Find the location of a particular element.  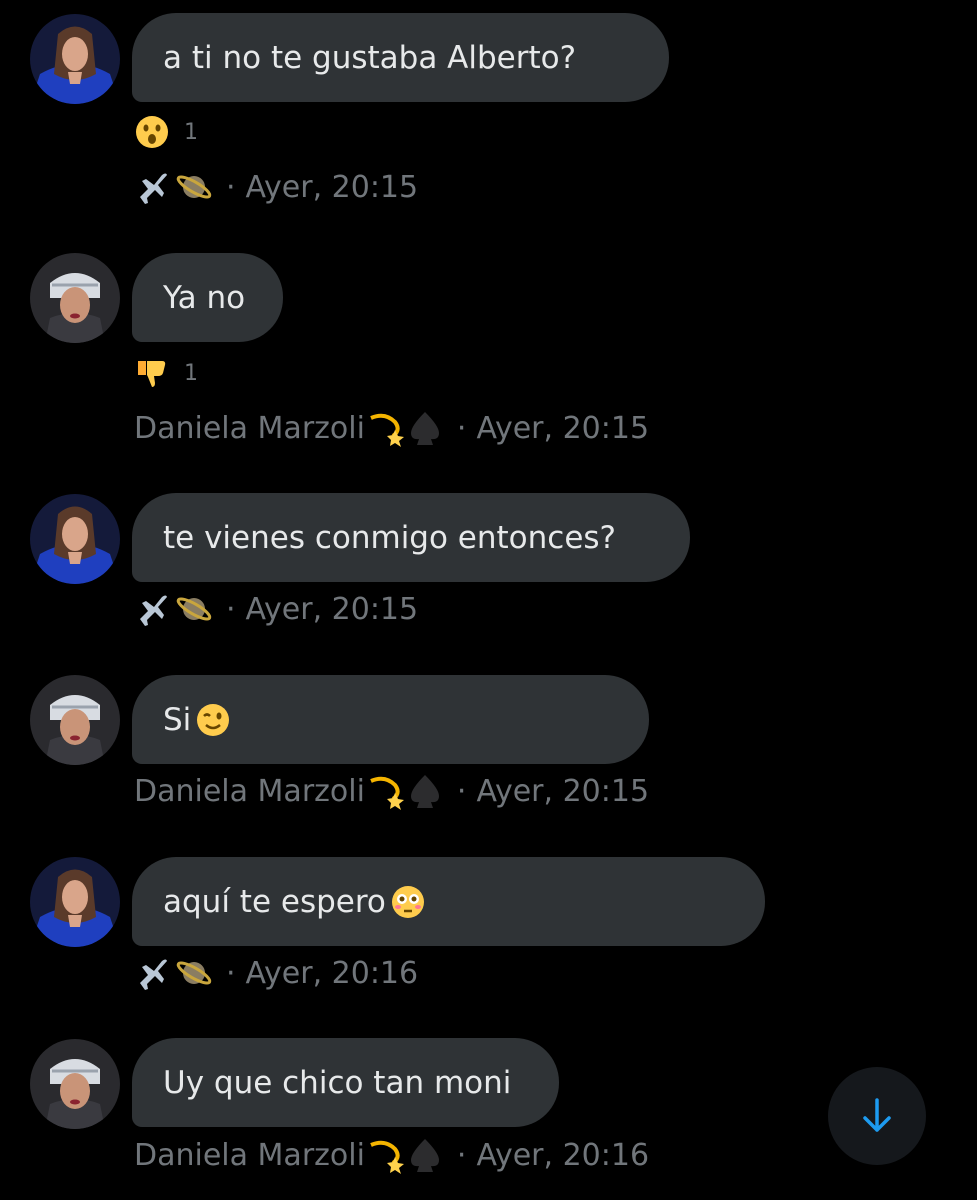

scroll-to-bottom-button is located at coordinates (877, 1116).